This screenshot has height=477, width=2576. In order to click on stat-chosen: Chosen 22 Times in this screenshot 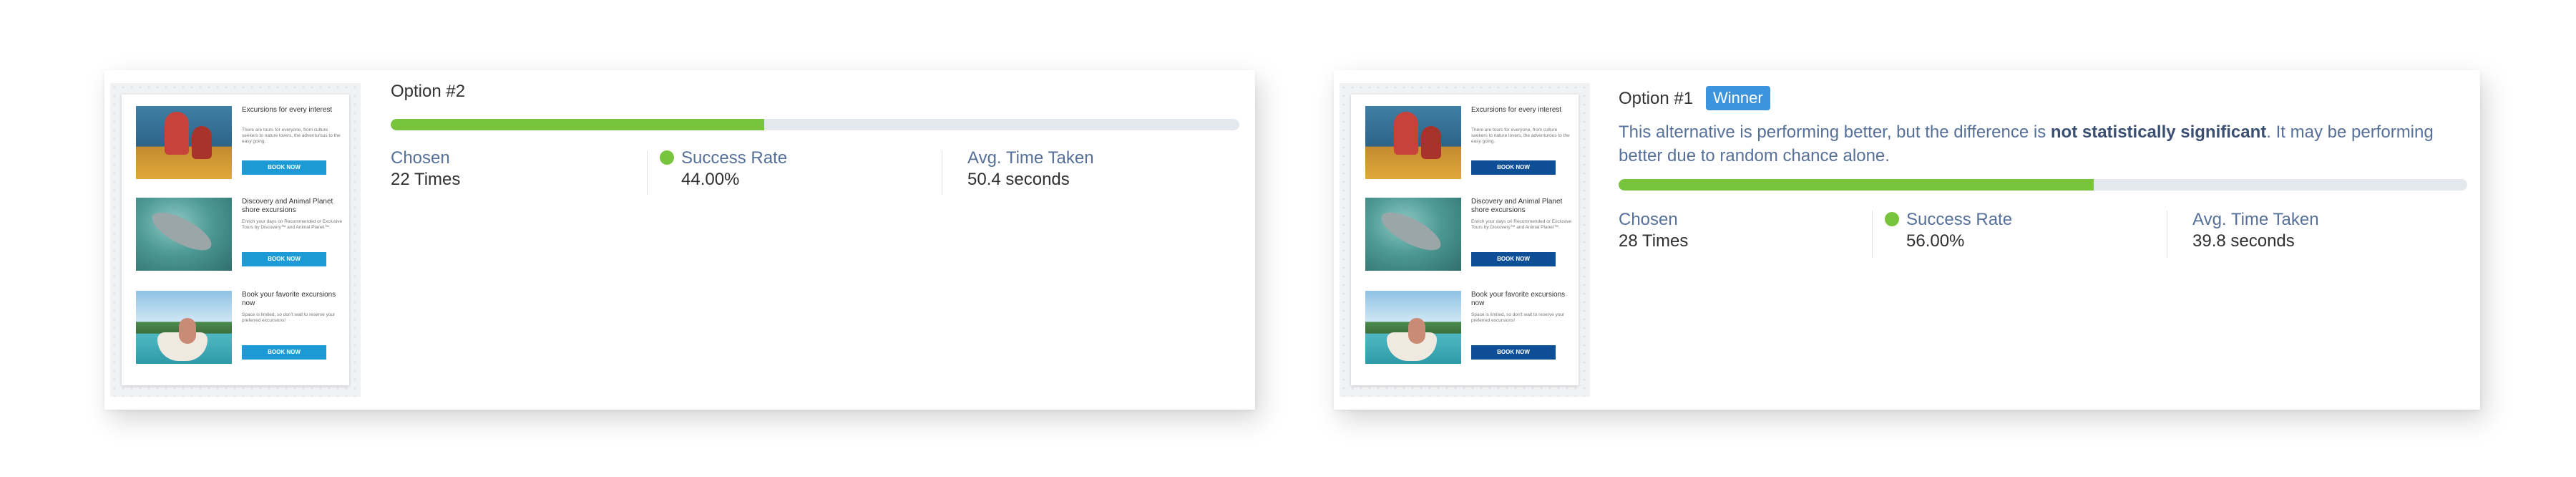, I will do `click(425, 169)`.